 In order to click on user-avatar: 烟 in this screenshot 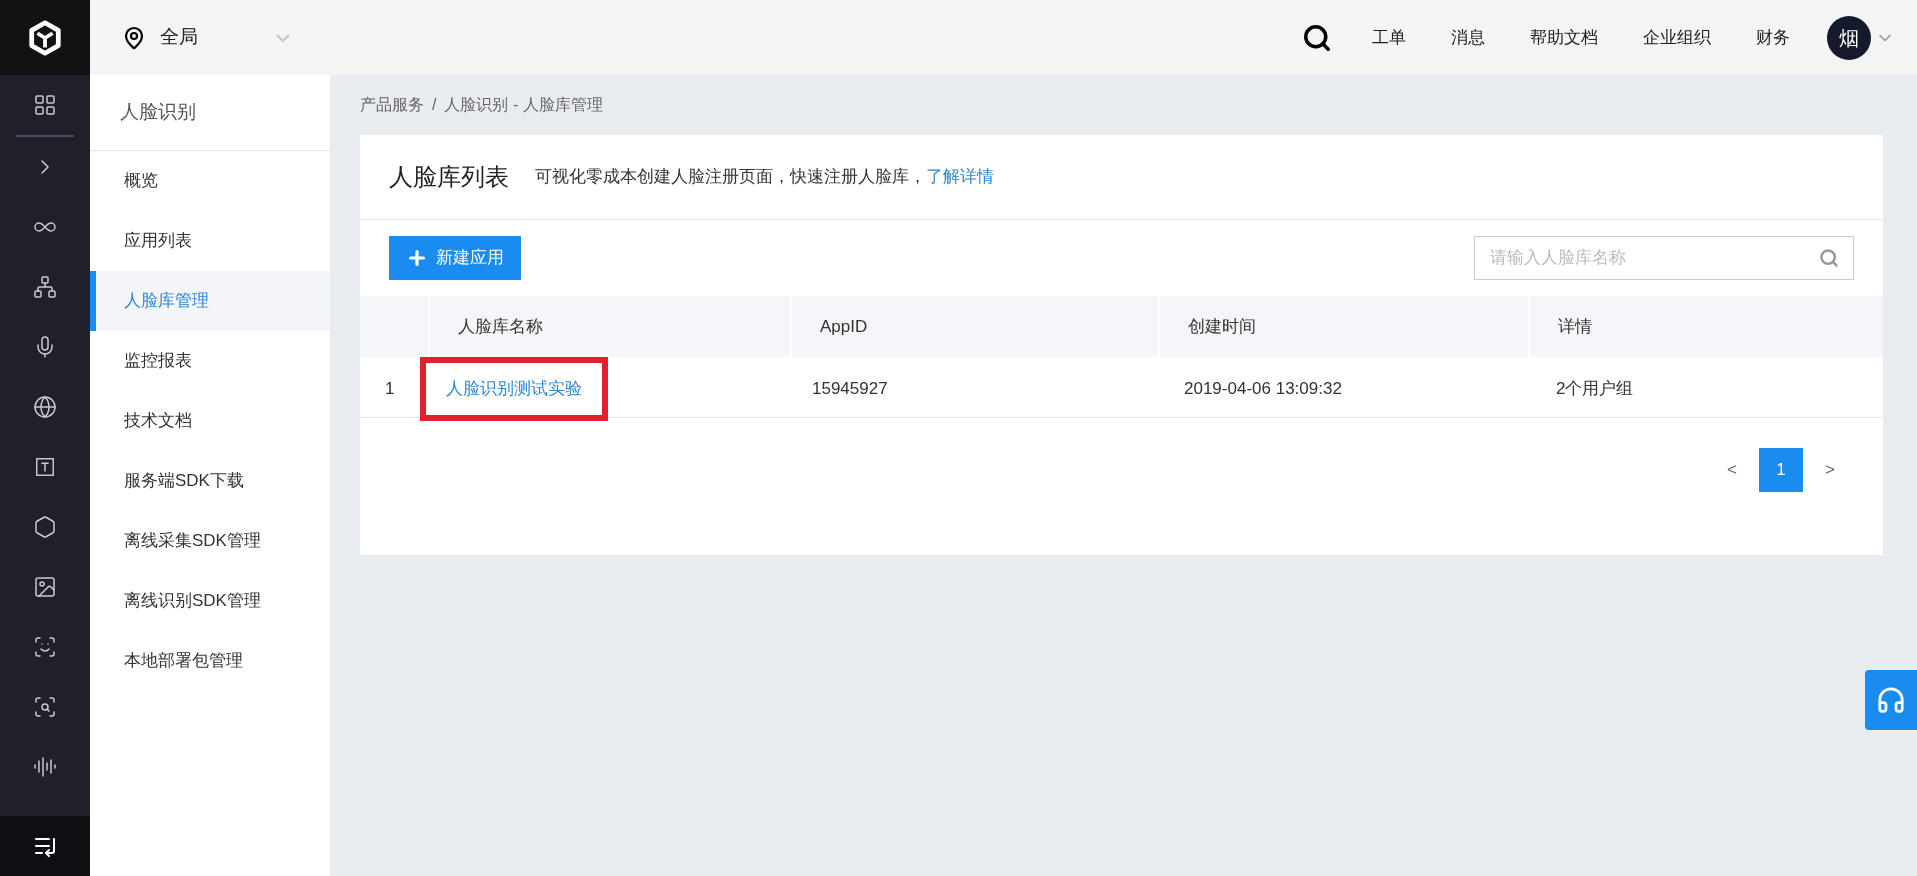, I will do `click(1849, 37)`.